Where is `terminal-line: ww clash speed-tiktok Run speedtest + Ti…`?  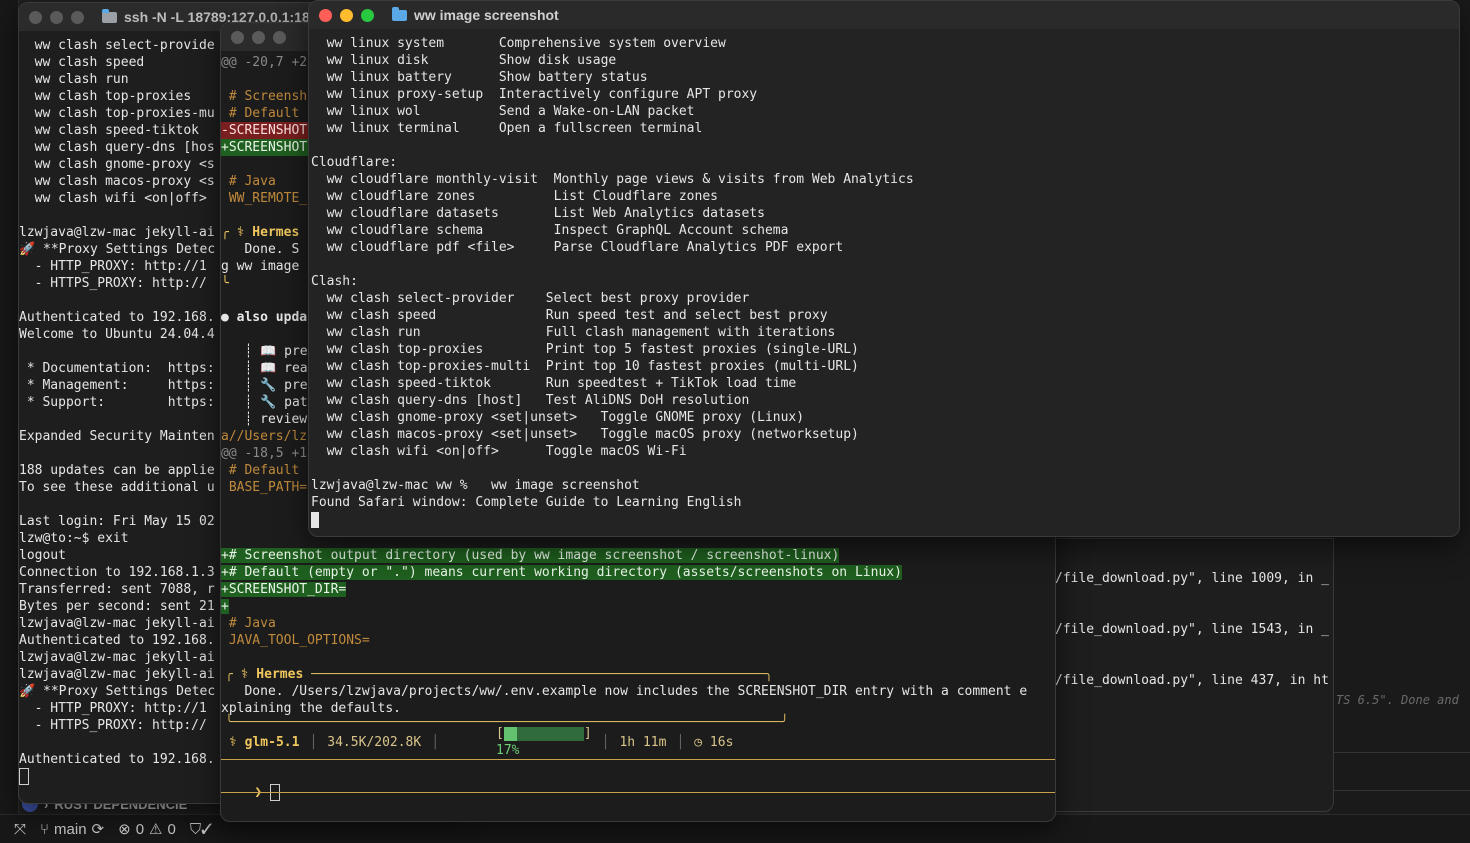 terminal-line: ww clash speed-tiktok Run speedtest + Ti… is located at coordinates (554, 383).